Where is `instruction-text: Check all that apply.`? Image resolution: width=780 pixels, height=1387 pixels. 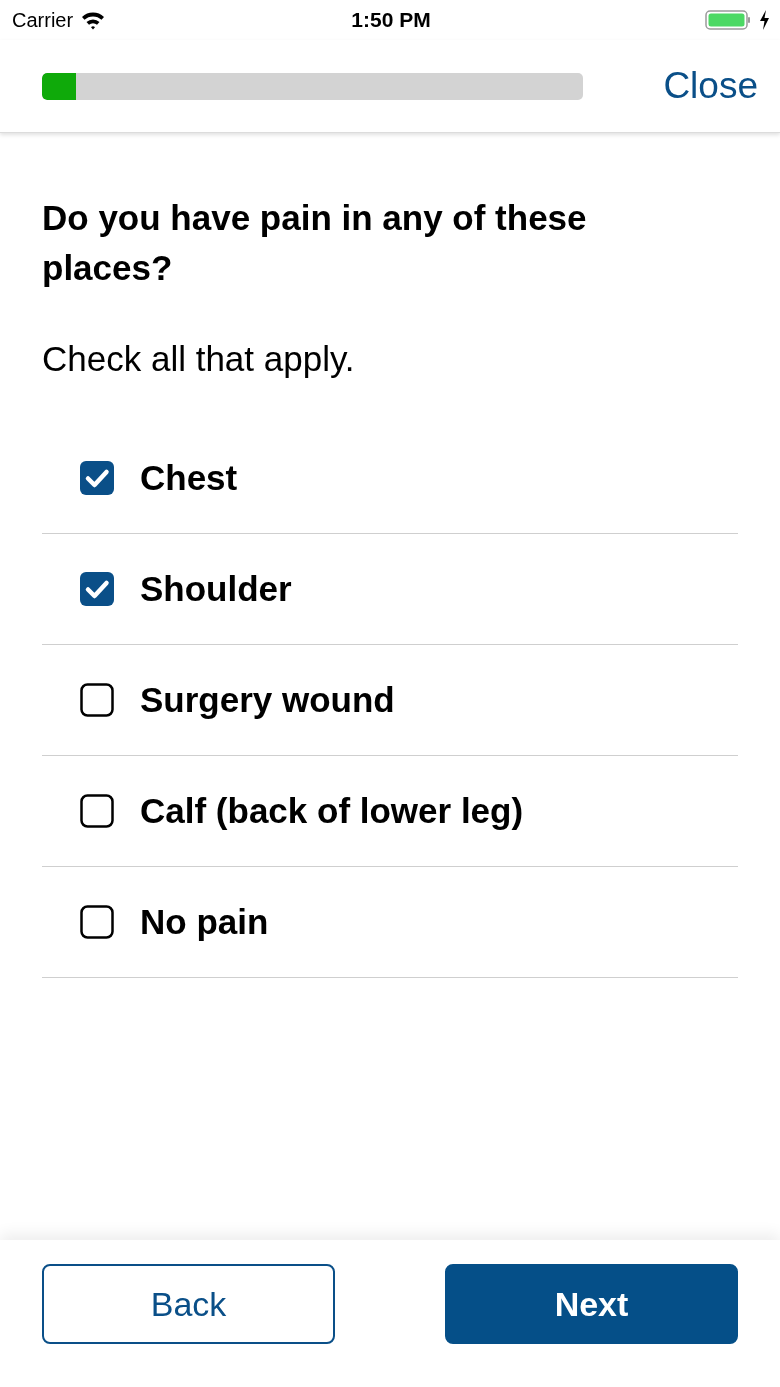 instruction-text: Check all that apply. is located at coordinates (199, 359).